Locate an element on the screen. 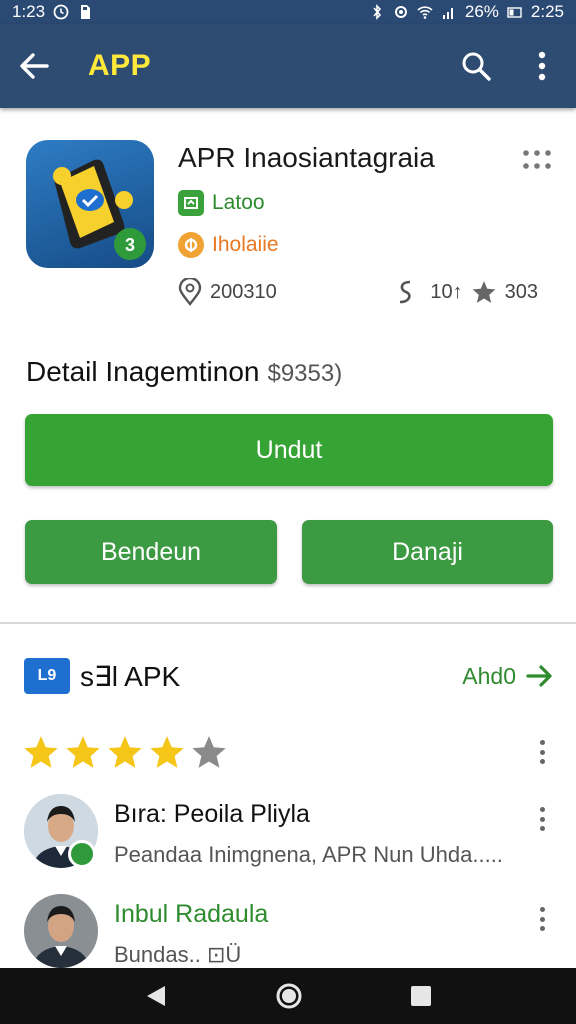  reviews-header: L9 s∃l APK Ahd0 is located at coordinates (289, 676).